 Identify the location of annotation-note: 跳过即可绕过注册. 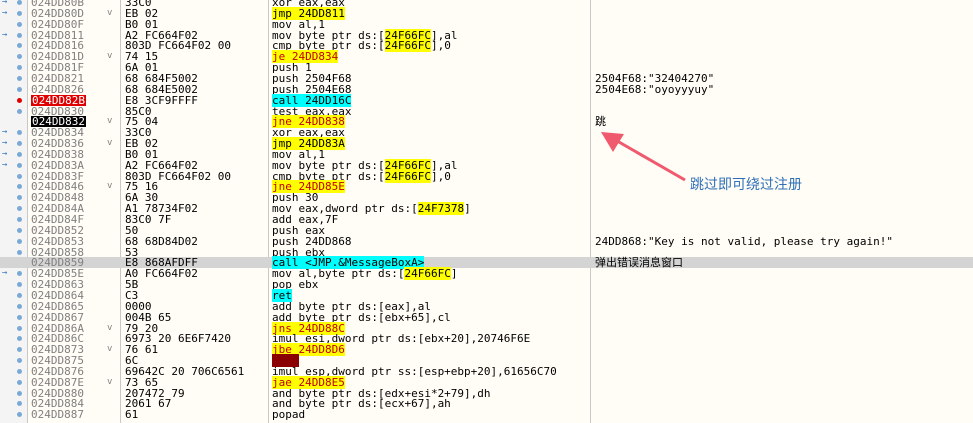
(746, 185).